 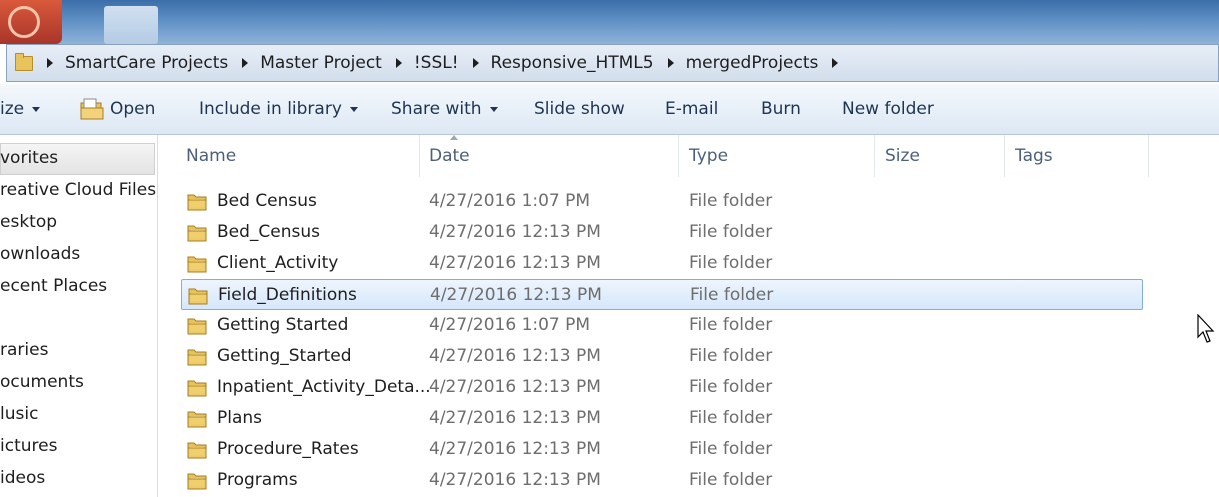 I want to click on nav-item-documents: ocuments, so click(x=42, y=382).